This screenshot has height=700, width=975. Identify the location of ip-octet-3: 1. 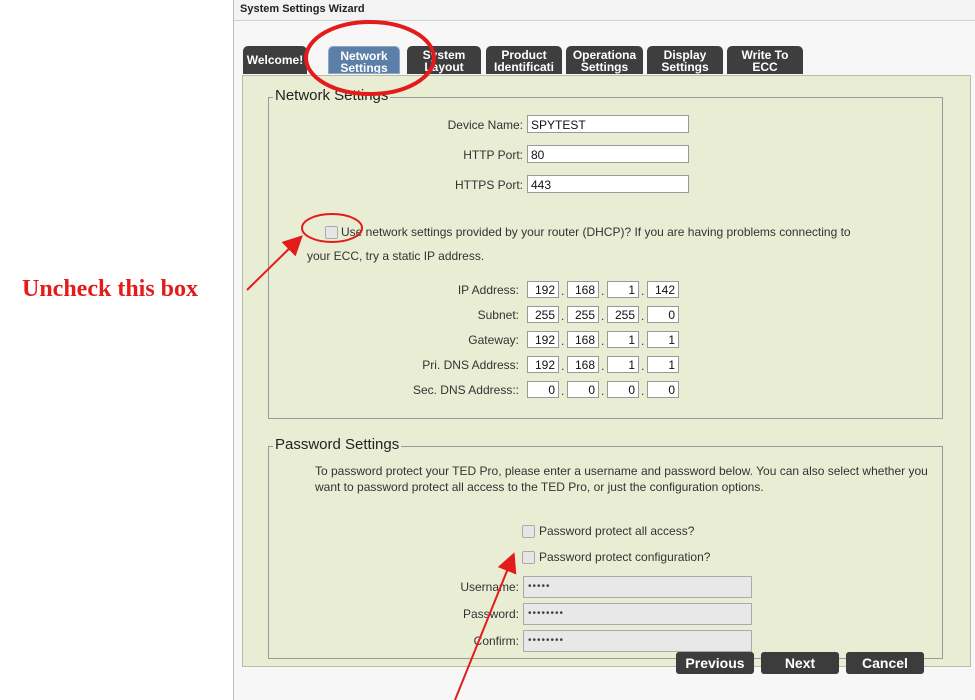
(623, 289).